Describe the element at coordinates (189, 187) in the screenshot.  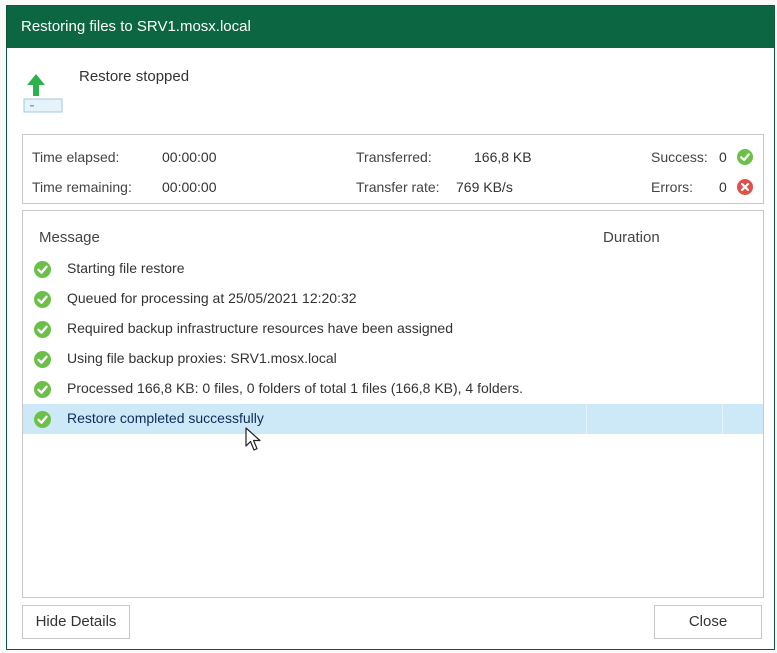
I see `time-remaining-value: 00:00:00` at that location.